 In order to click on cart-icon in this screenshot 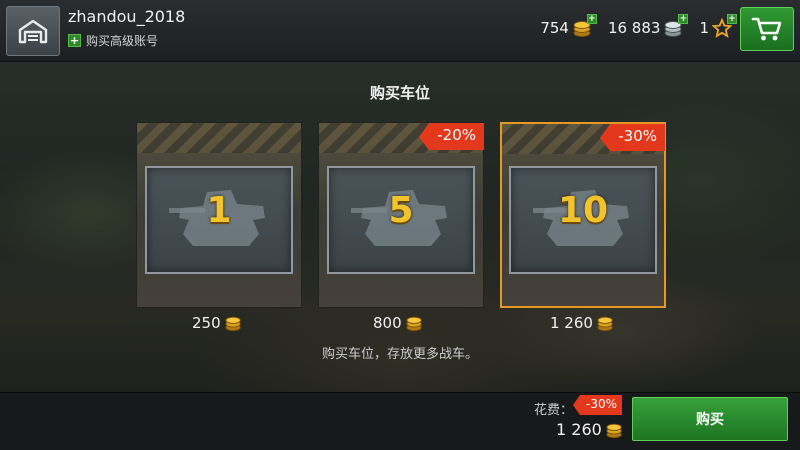, I will do `click(766, 29)`.